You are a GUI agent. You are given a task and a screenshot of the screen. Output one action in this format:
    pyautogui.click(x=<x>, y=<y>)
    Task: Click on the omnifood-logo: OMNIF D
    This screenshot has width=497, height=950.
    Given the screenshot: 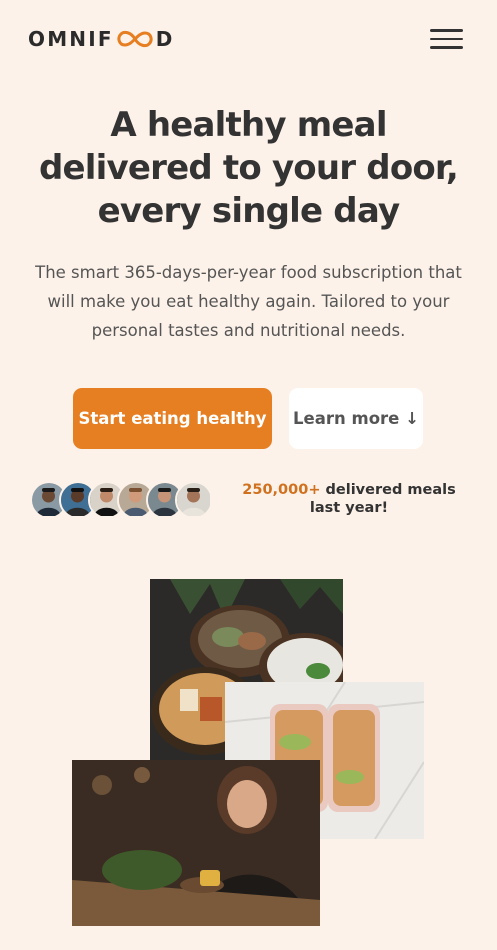 What is the action you would take?
    pyautogui.click(x=101, y=39)
    